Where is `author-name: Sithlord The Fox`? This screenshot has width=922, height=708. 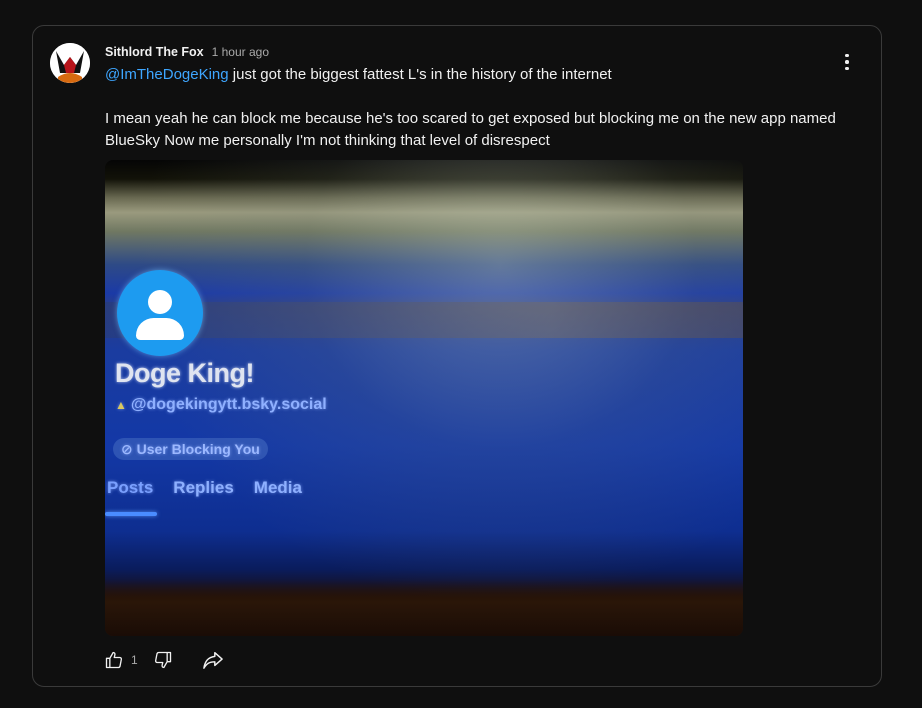
author-name: Sithlord The Fox is located at coordinates (154, 52).